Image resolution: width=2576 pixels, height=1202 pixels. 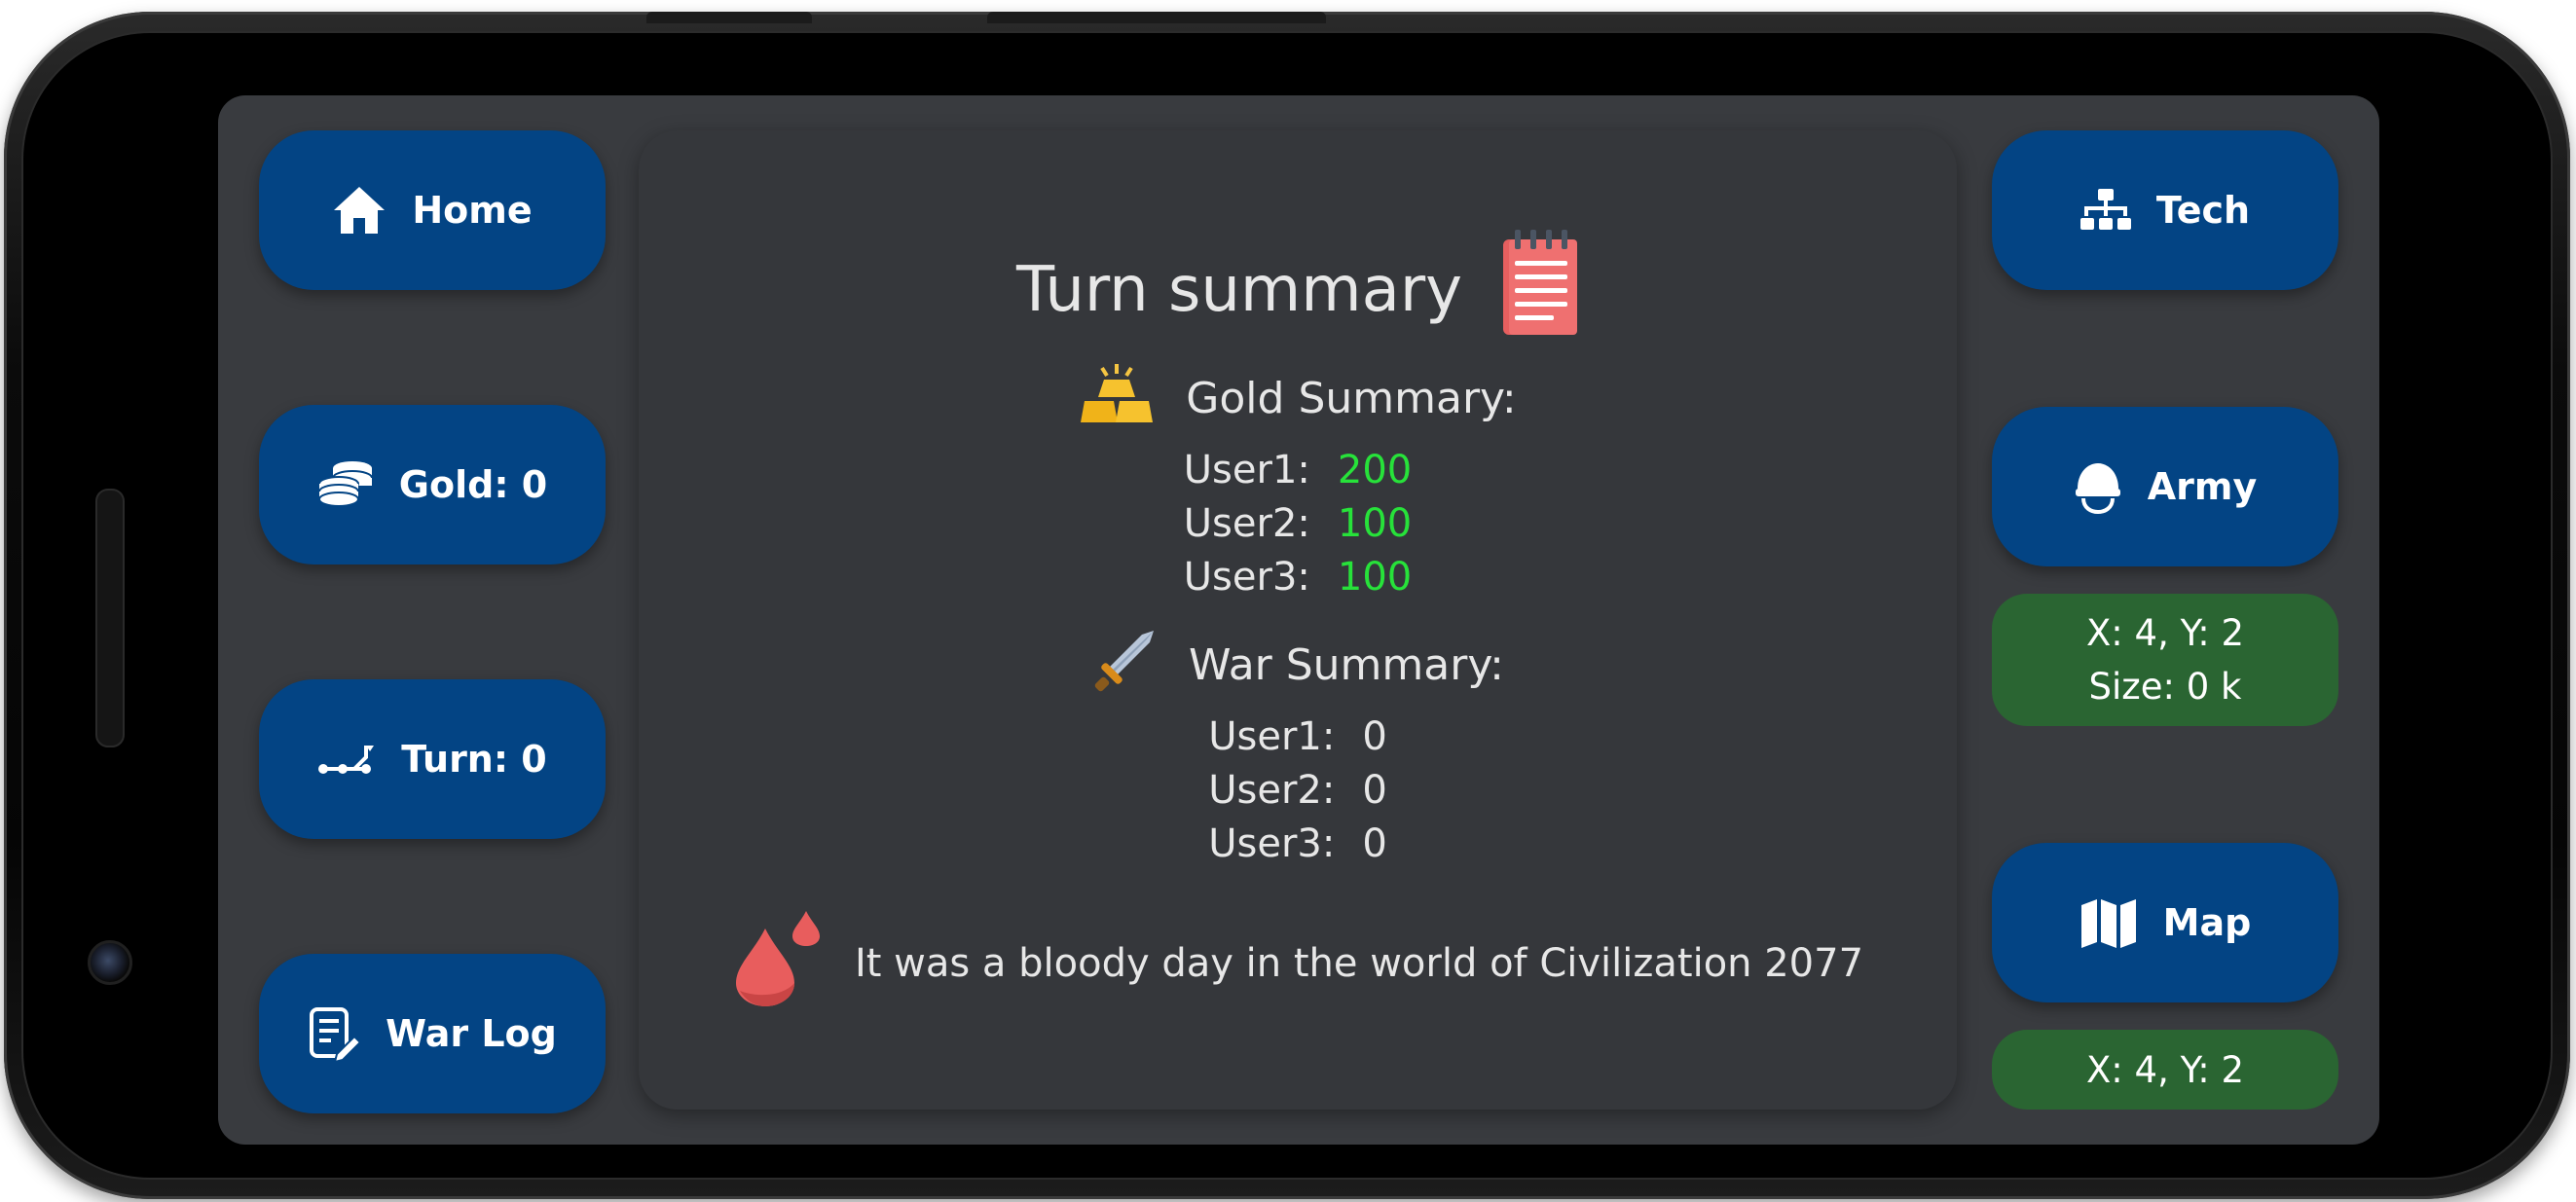 I want to click on home-label: Home, so click(x=472, y=210).